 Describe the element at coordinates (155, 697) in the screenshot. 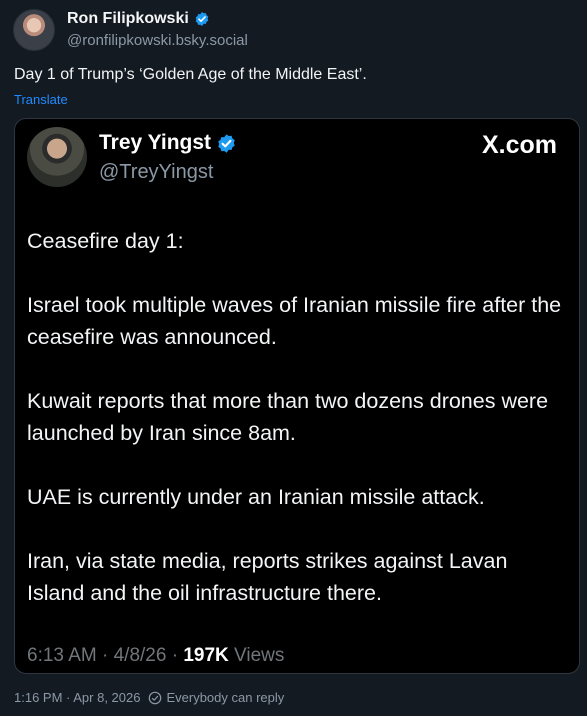

I see `reply-settings-icon` at that location.